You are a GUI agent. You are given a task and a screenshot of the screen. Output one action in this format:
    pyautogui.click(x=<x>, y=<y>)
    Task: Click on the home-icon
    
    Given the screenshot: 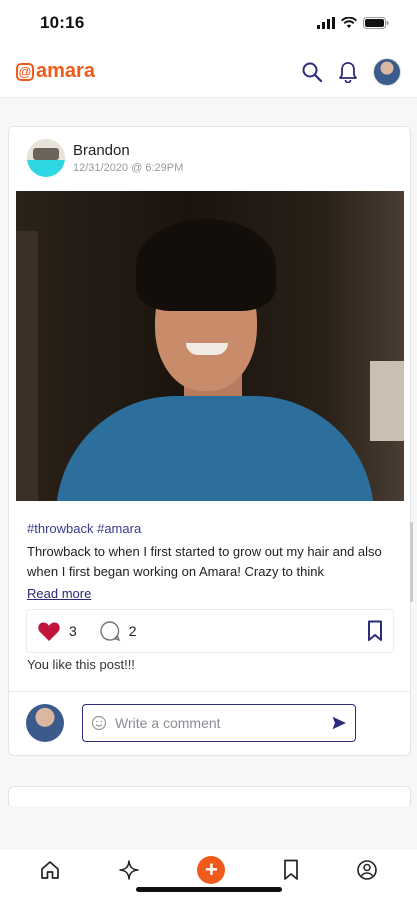 What is the action you would take?
    pyautogui.click(x=50, y=870)
    